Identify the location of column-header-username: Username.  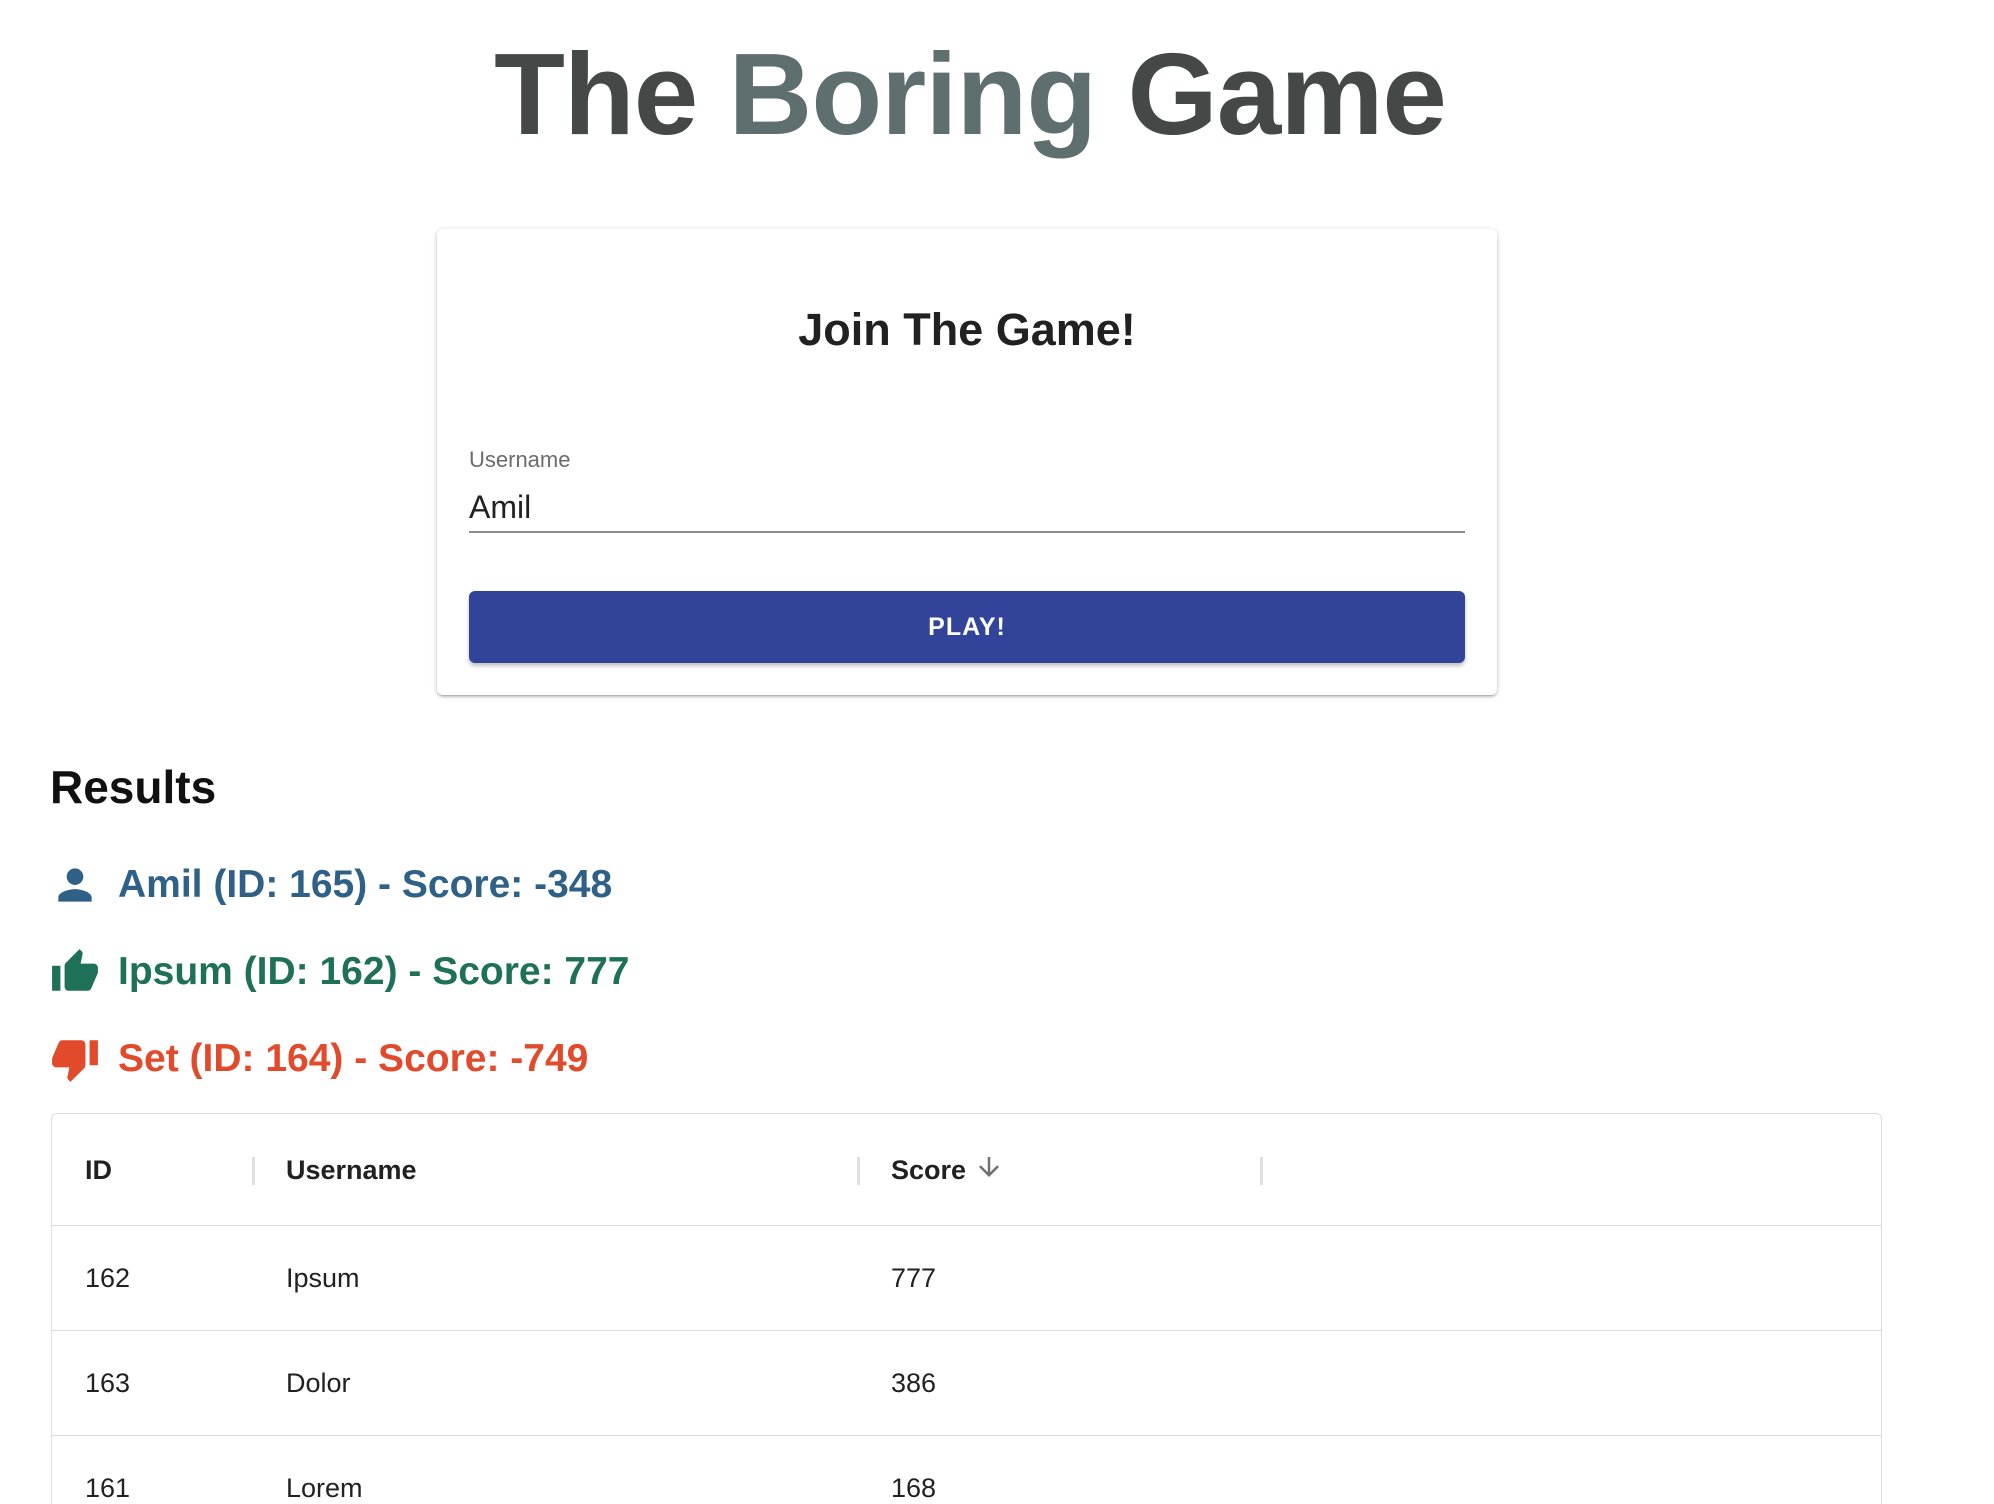
(351, 1170).